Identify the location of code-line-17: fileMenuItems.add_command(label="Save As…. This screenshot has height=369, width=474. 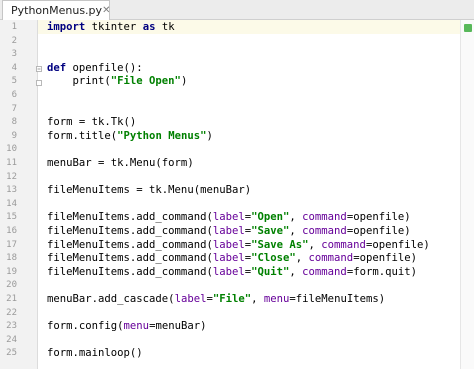
(238, 246).